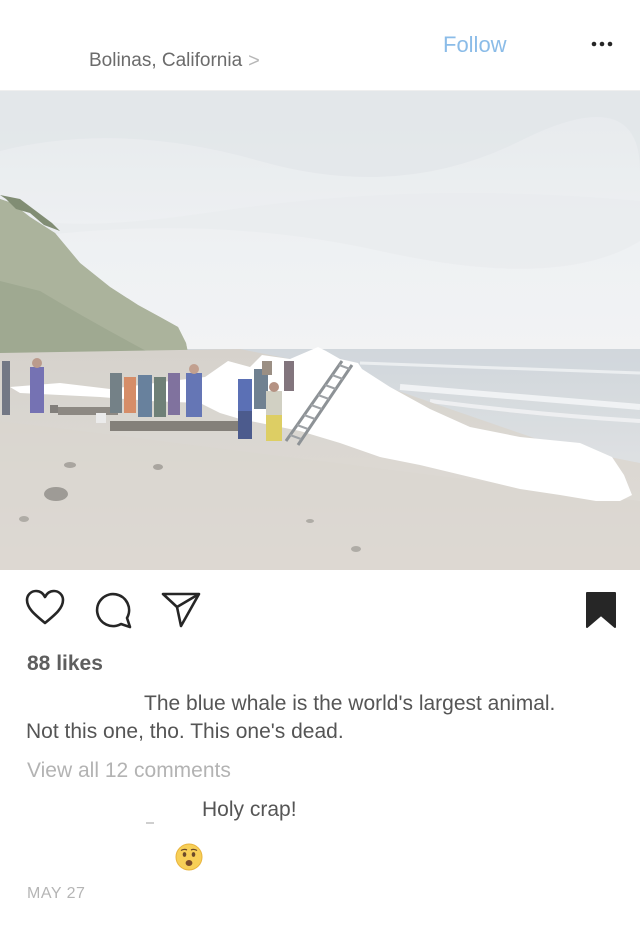 This screenshot has height=925, width=640. What do you see at coordinates (249, 809) in the screenshot?
I see `comment-text: Holy crap!` at bounding box center [249, 809].